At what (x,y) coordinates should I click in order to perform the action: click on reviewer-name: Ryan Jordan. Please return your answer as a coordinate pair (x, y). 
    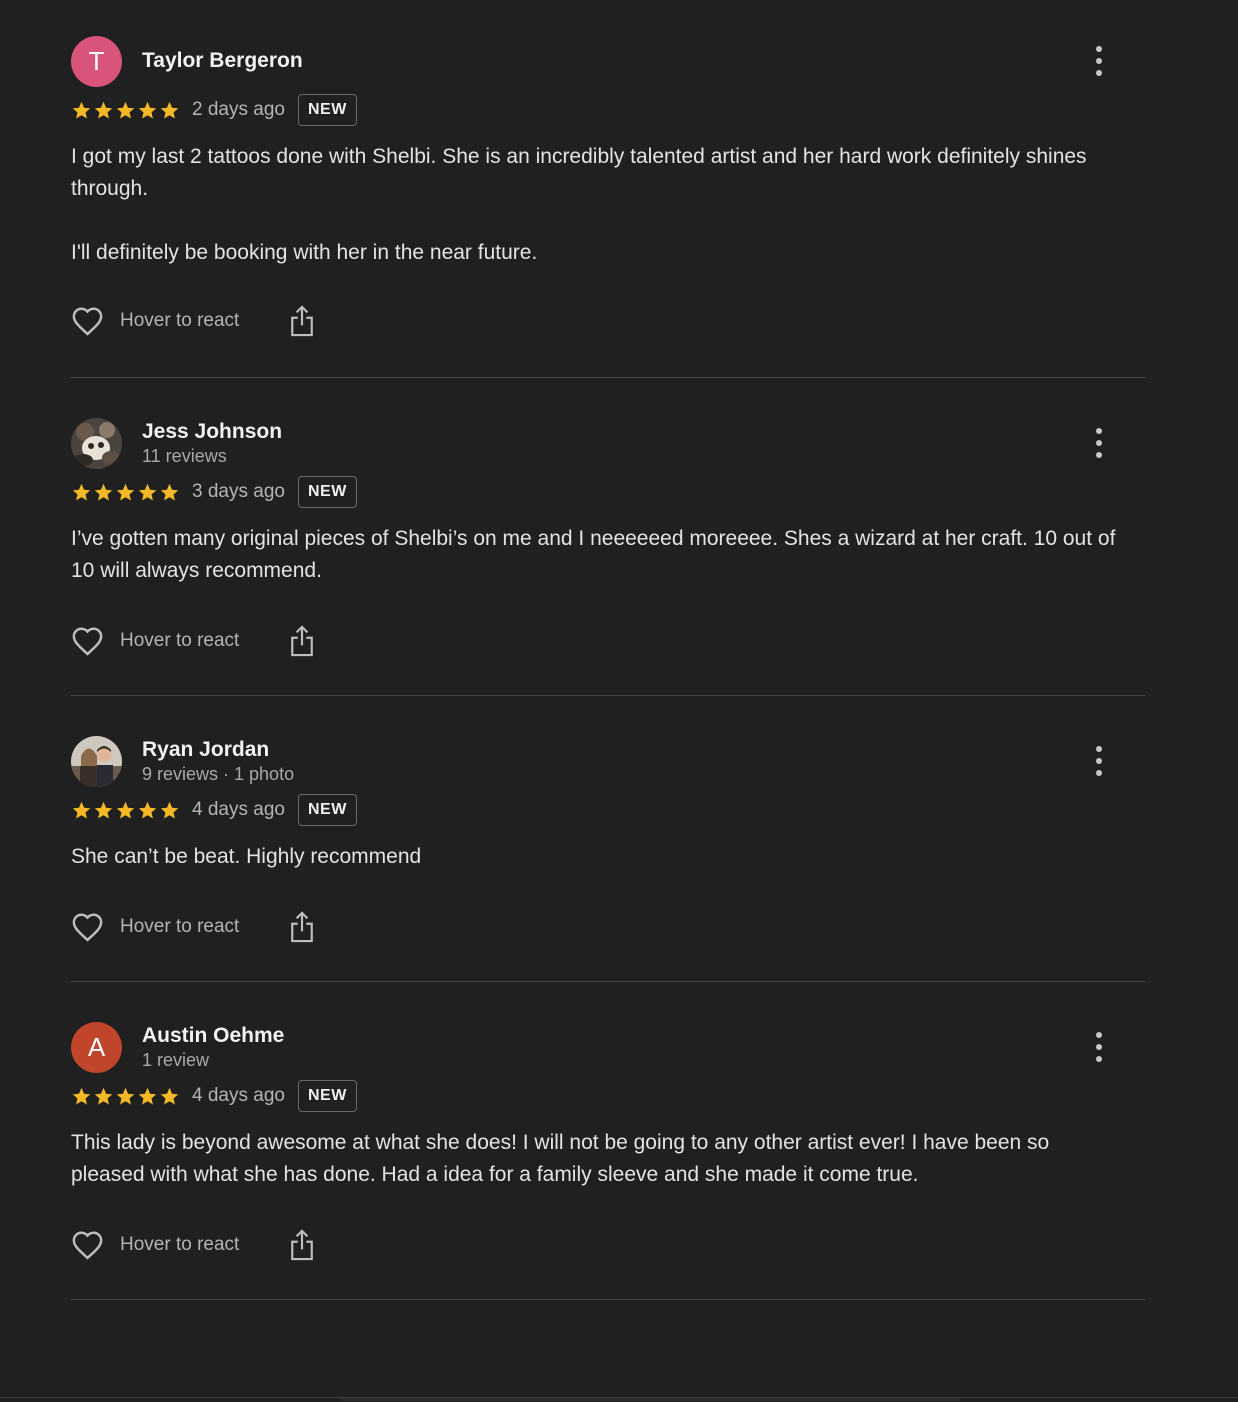
    Looking at the image, I should click on (218, 750).